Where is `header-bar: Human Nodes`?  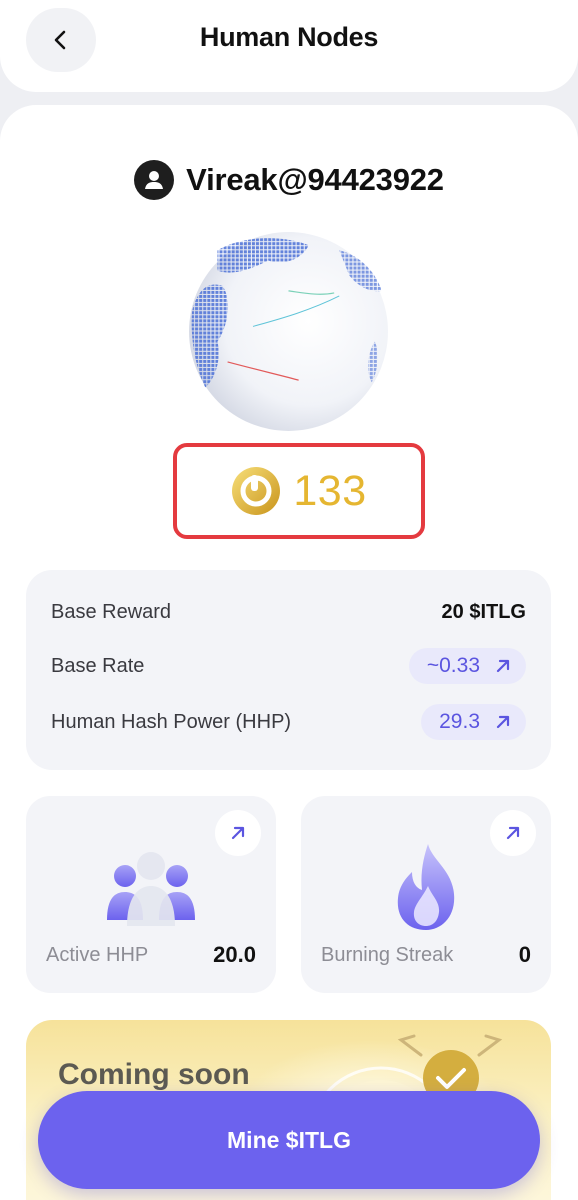 header-bar: Human Nodes is located at coordinates (289, 46).